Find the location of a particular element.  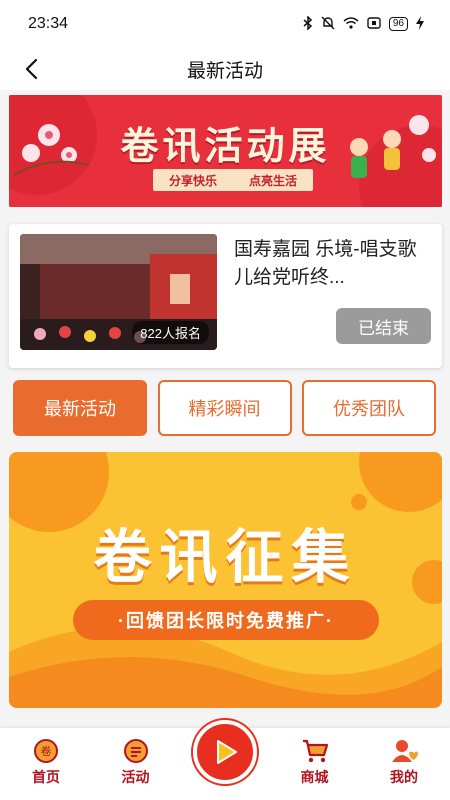

play-icon is located at coordinates (227, 752).